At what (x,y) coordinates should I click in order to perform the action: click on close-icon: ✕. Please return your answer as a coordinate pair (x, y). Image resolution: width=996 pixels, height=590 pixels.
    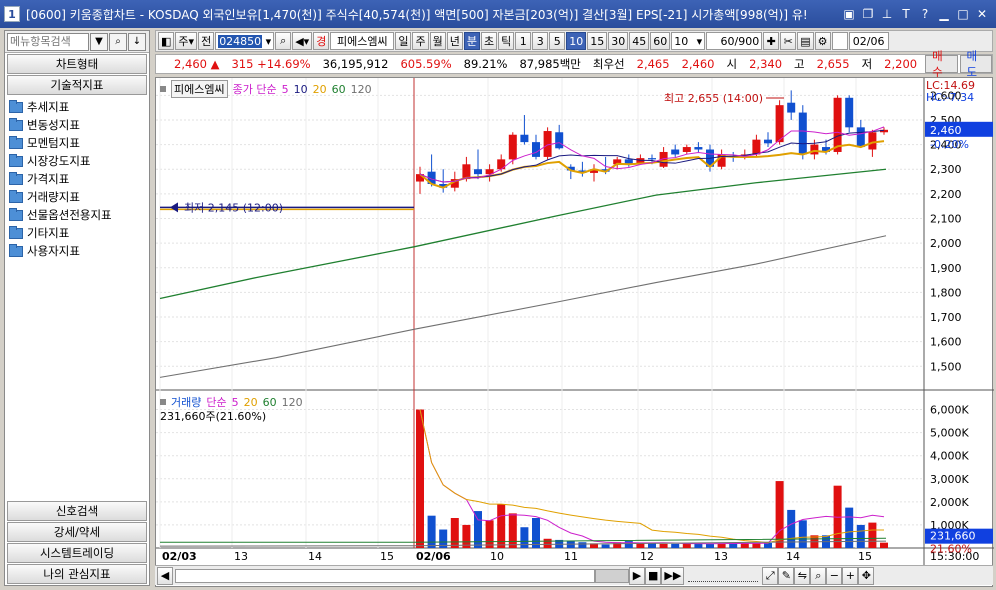
    Looking at the image, I should click on (982, 14).